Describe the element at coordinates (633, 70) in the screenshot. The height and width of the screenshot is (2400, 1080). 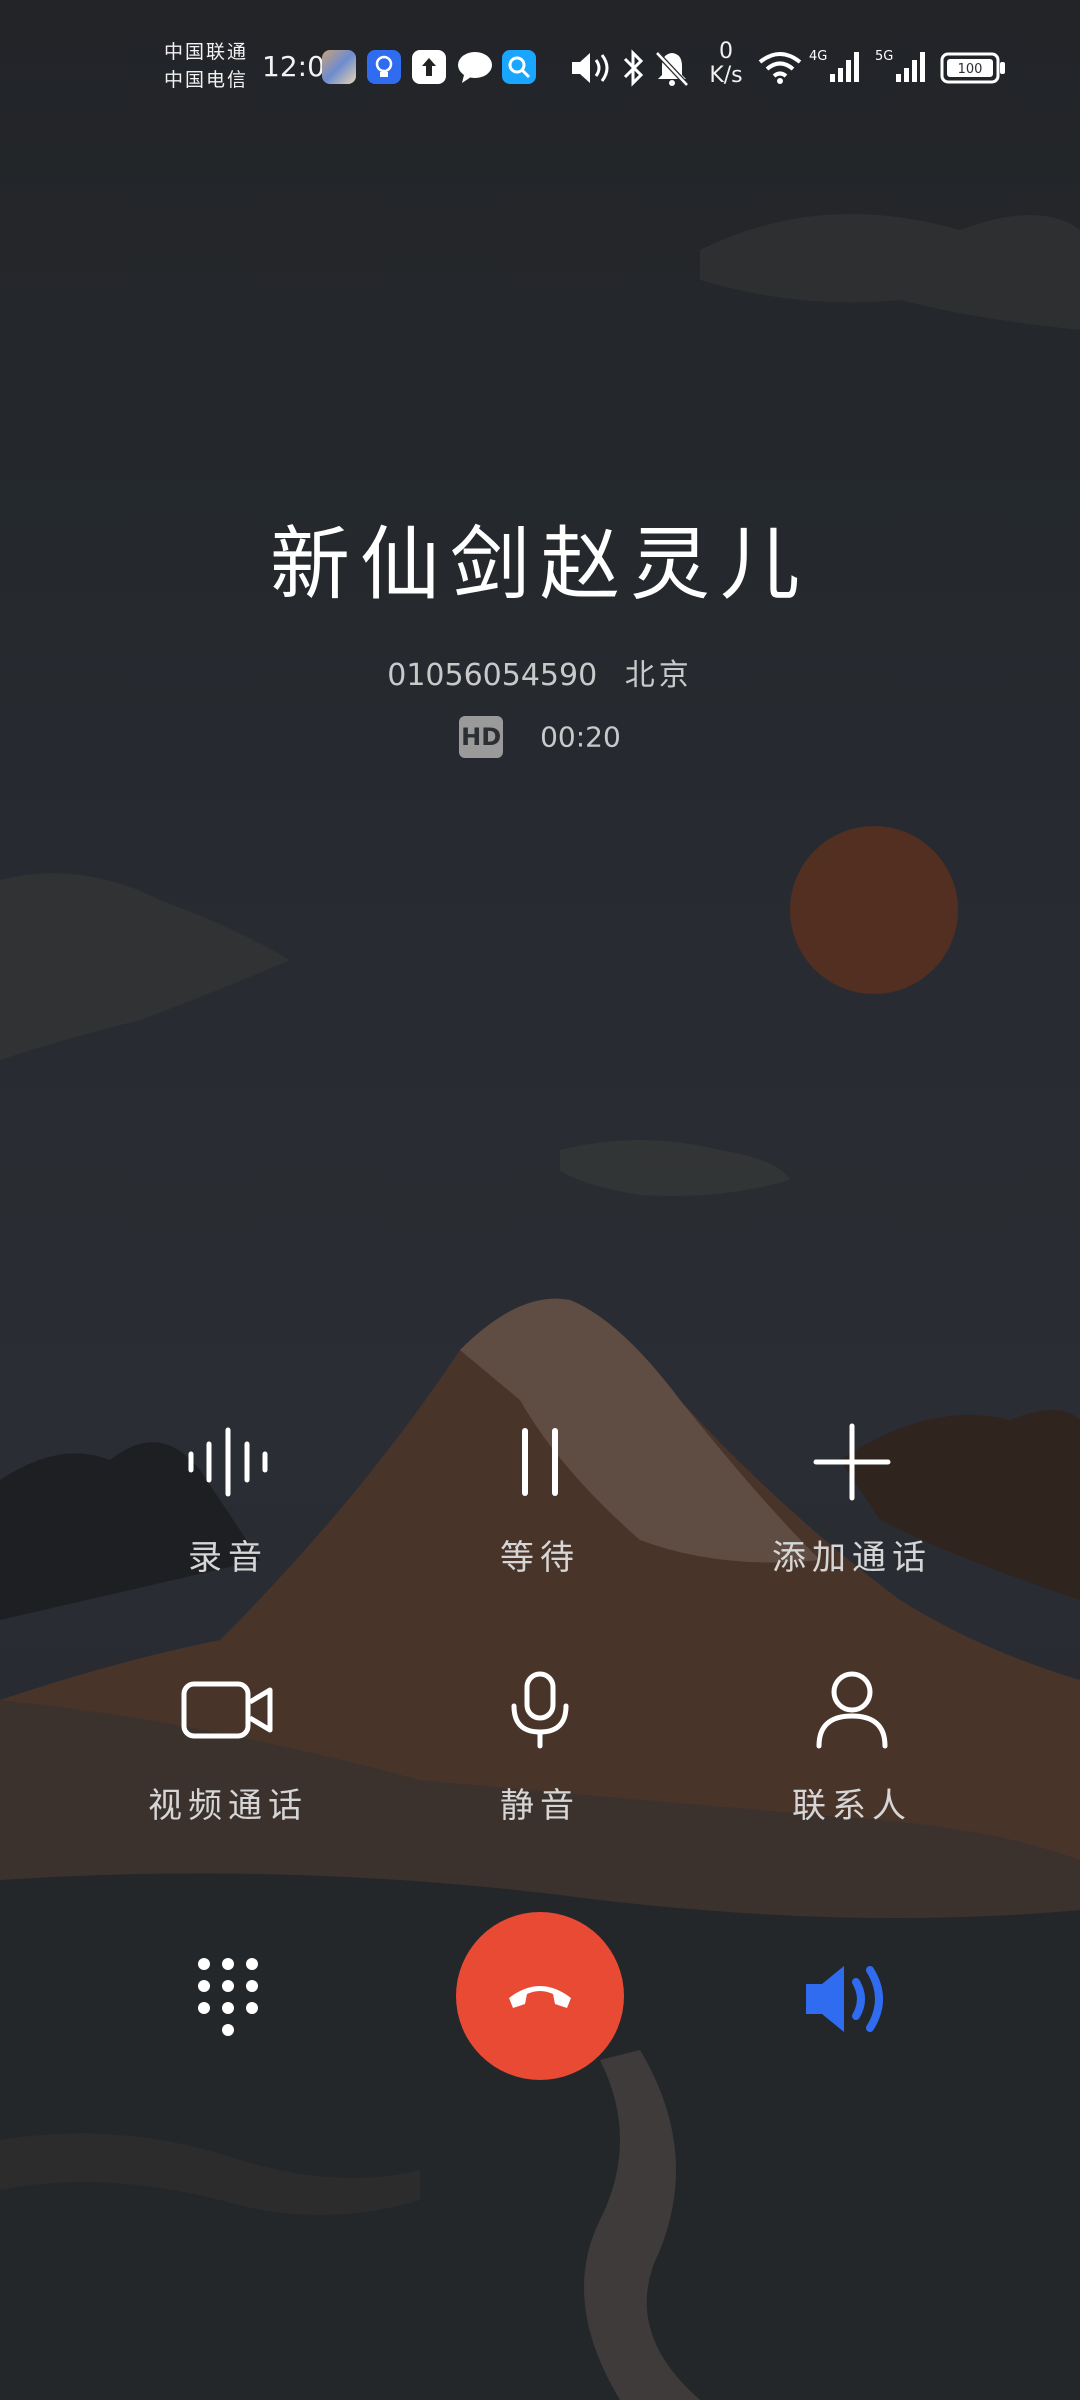
I see `bluetooth-icon` at that location.